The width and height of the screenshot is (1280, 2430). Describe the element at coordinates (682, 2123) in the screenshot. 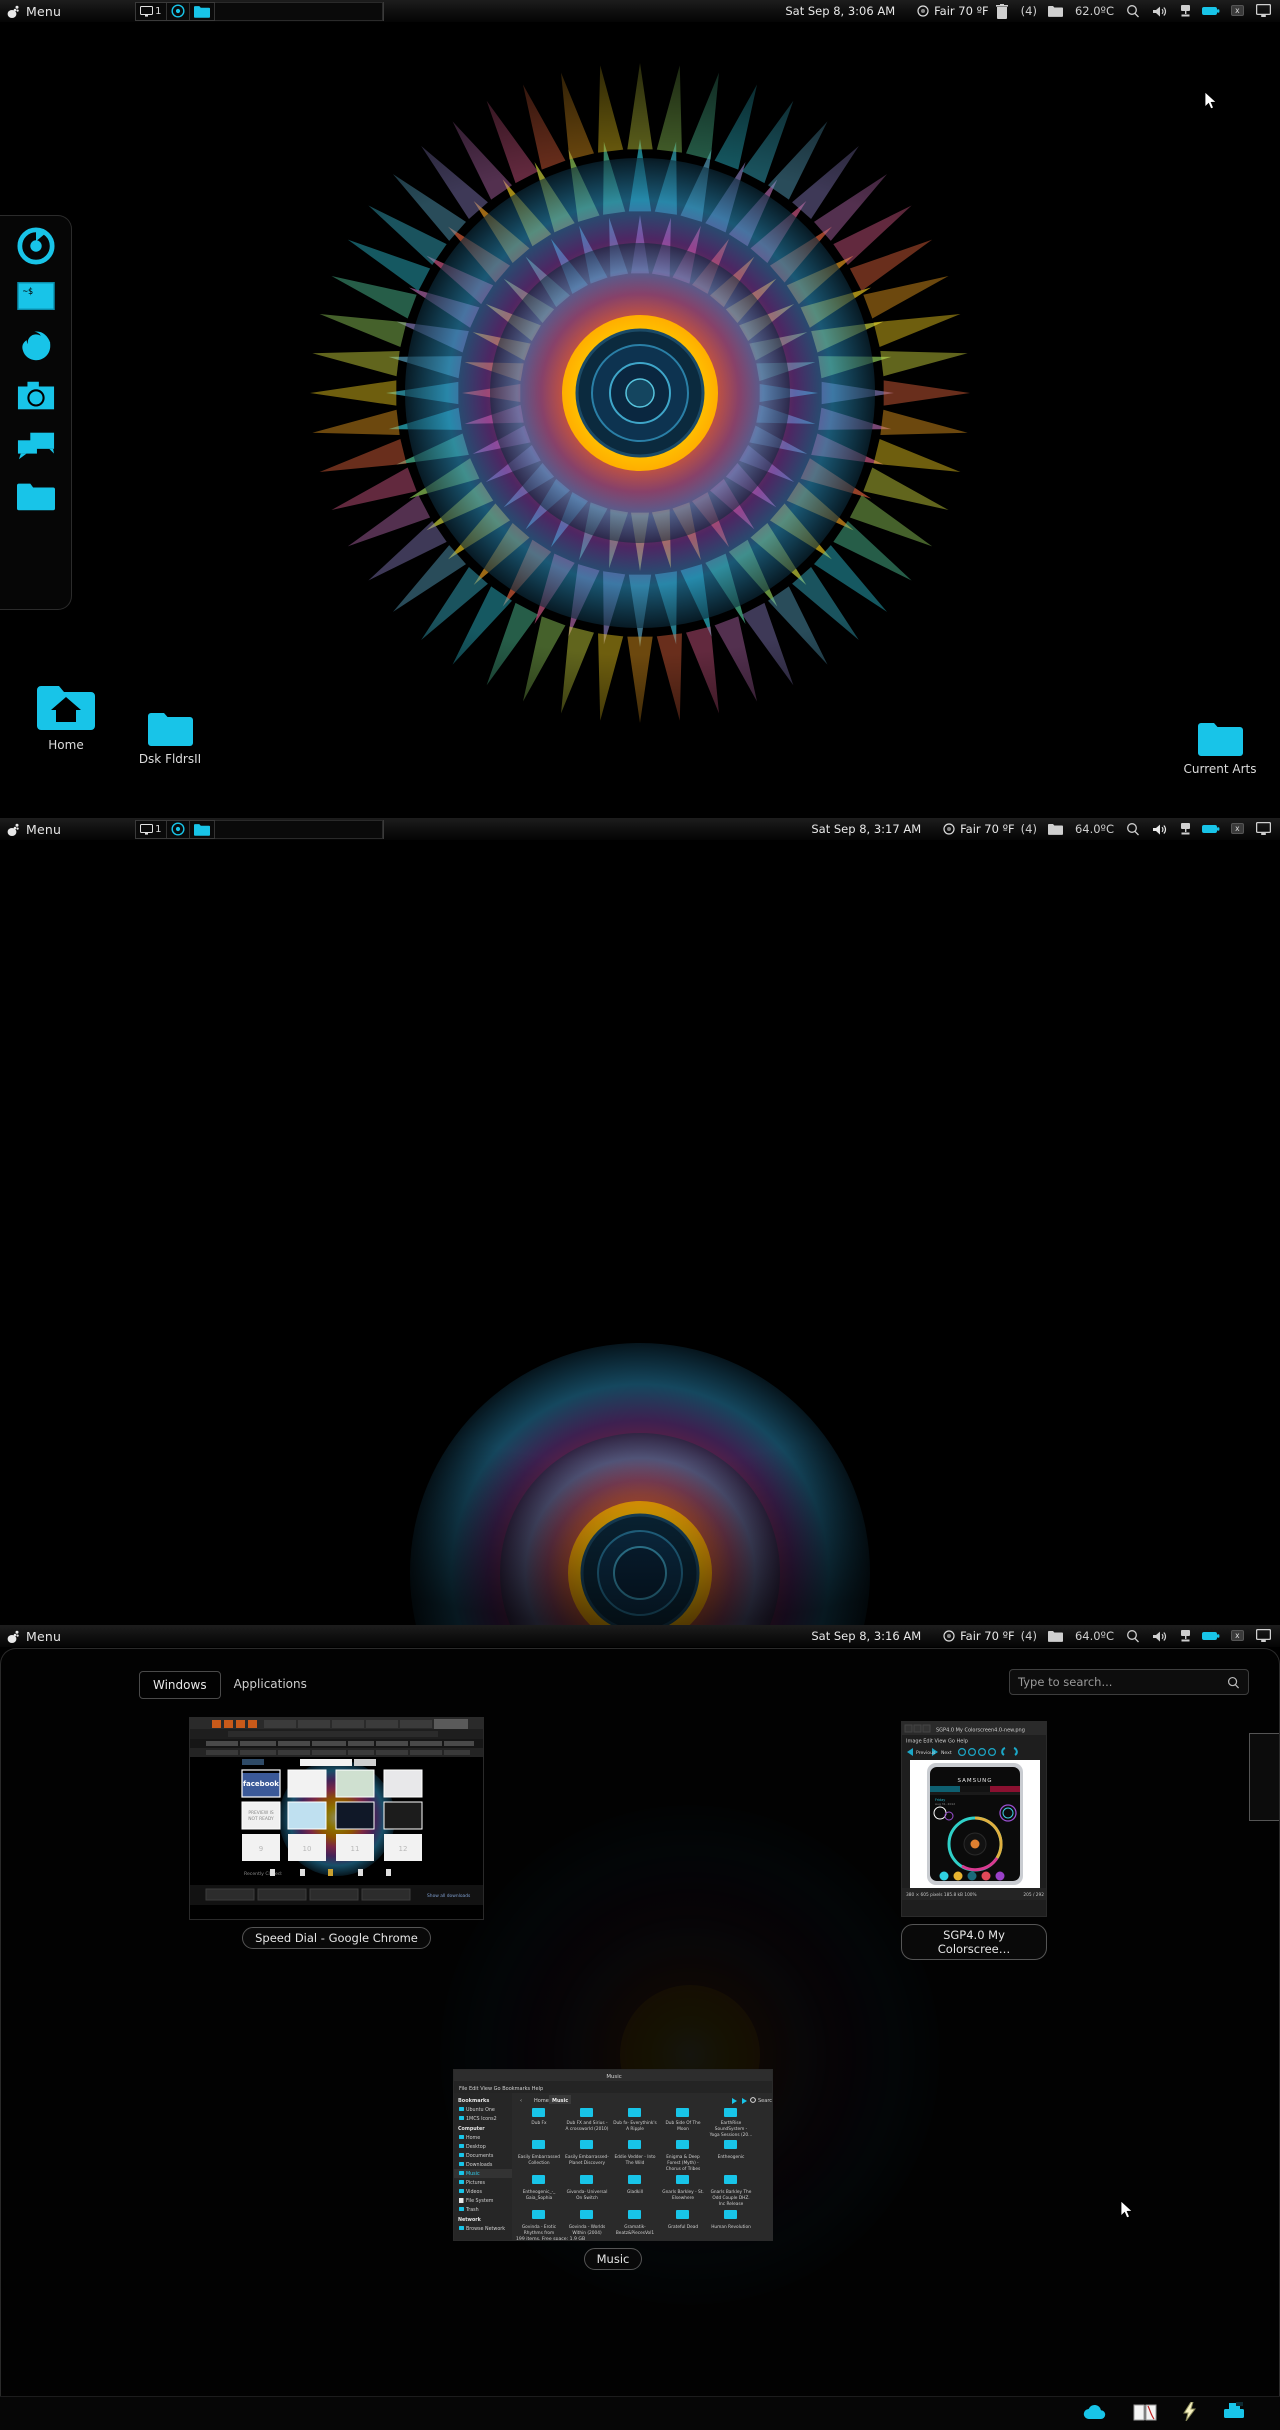

I see `svg-text: Dub Side Of The` at that location.